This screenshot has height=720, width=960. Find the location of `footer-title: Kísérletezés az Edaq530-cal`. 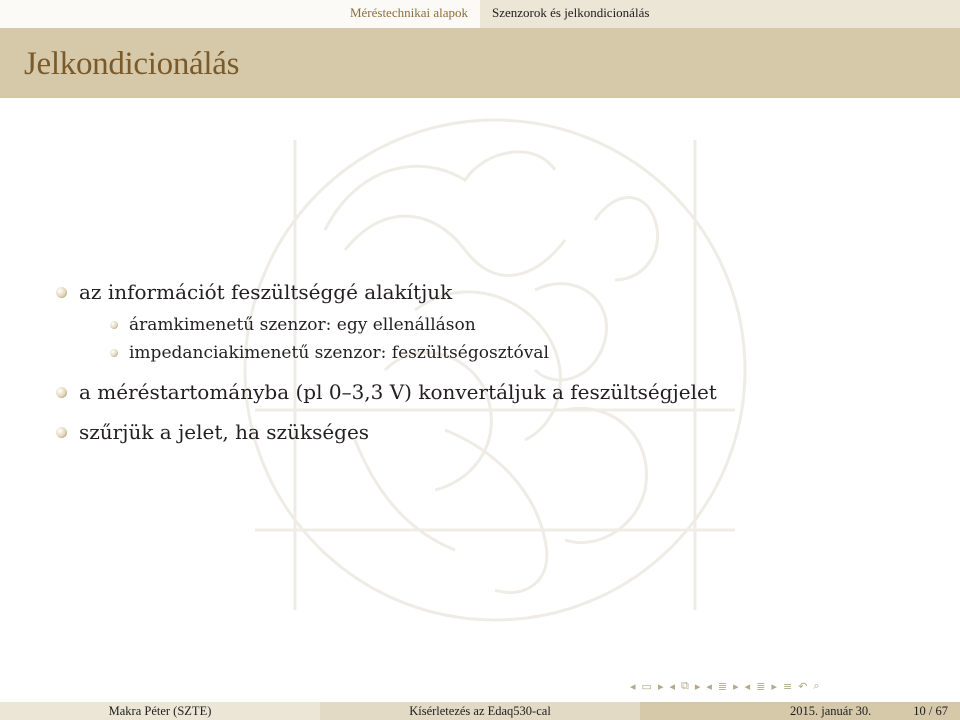

footer-title: Kísérletezés az Edaq530-cal is located at coordinates (480, 711).